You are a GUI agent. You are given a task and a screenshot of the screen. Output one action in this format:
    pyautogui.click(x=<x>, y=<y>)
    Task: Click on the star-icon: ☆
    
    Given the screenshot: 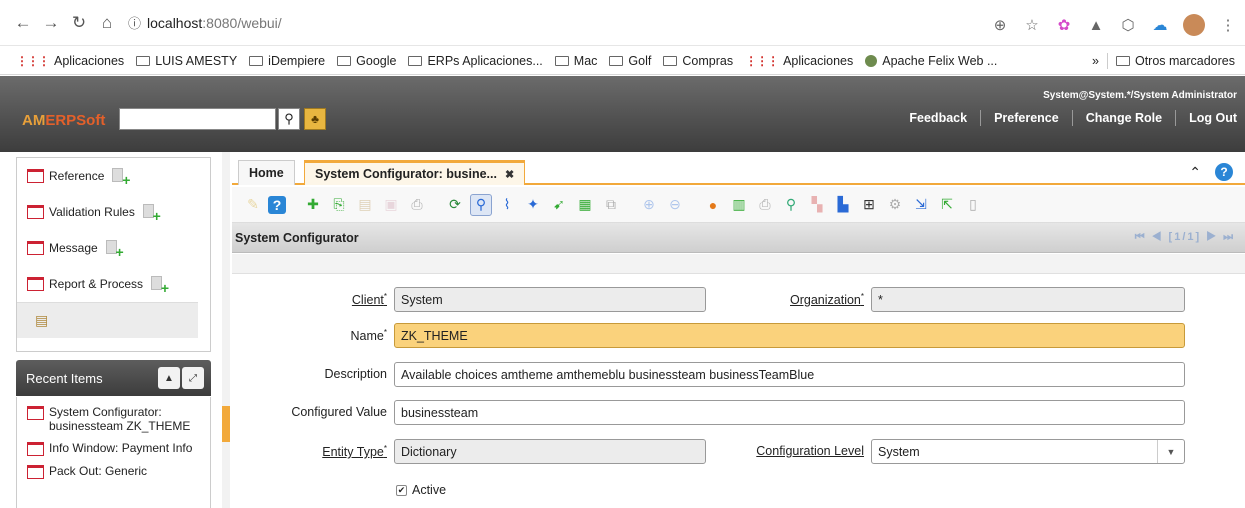 What is the action you would take?
    pyautogui.click(x=1032, y=25)
    